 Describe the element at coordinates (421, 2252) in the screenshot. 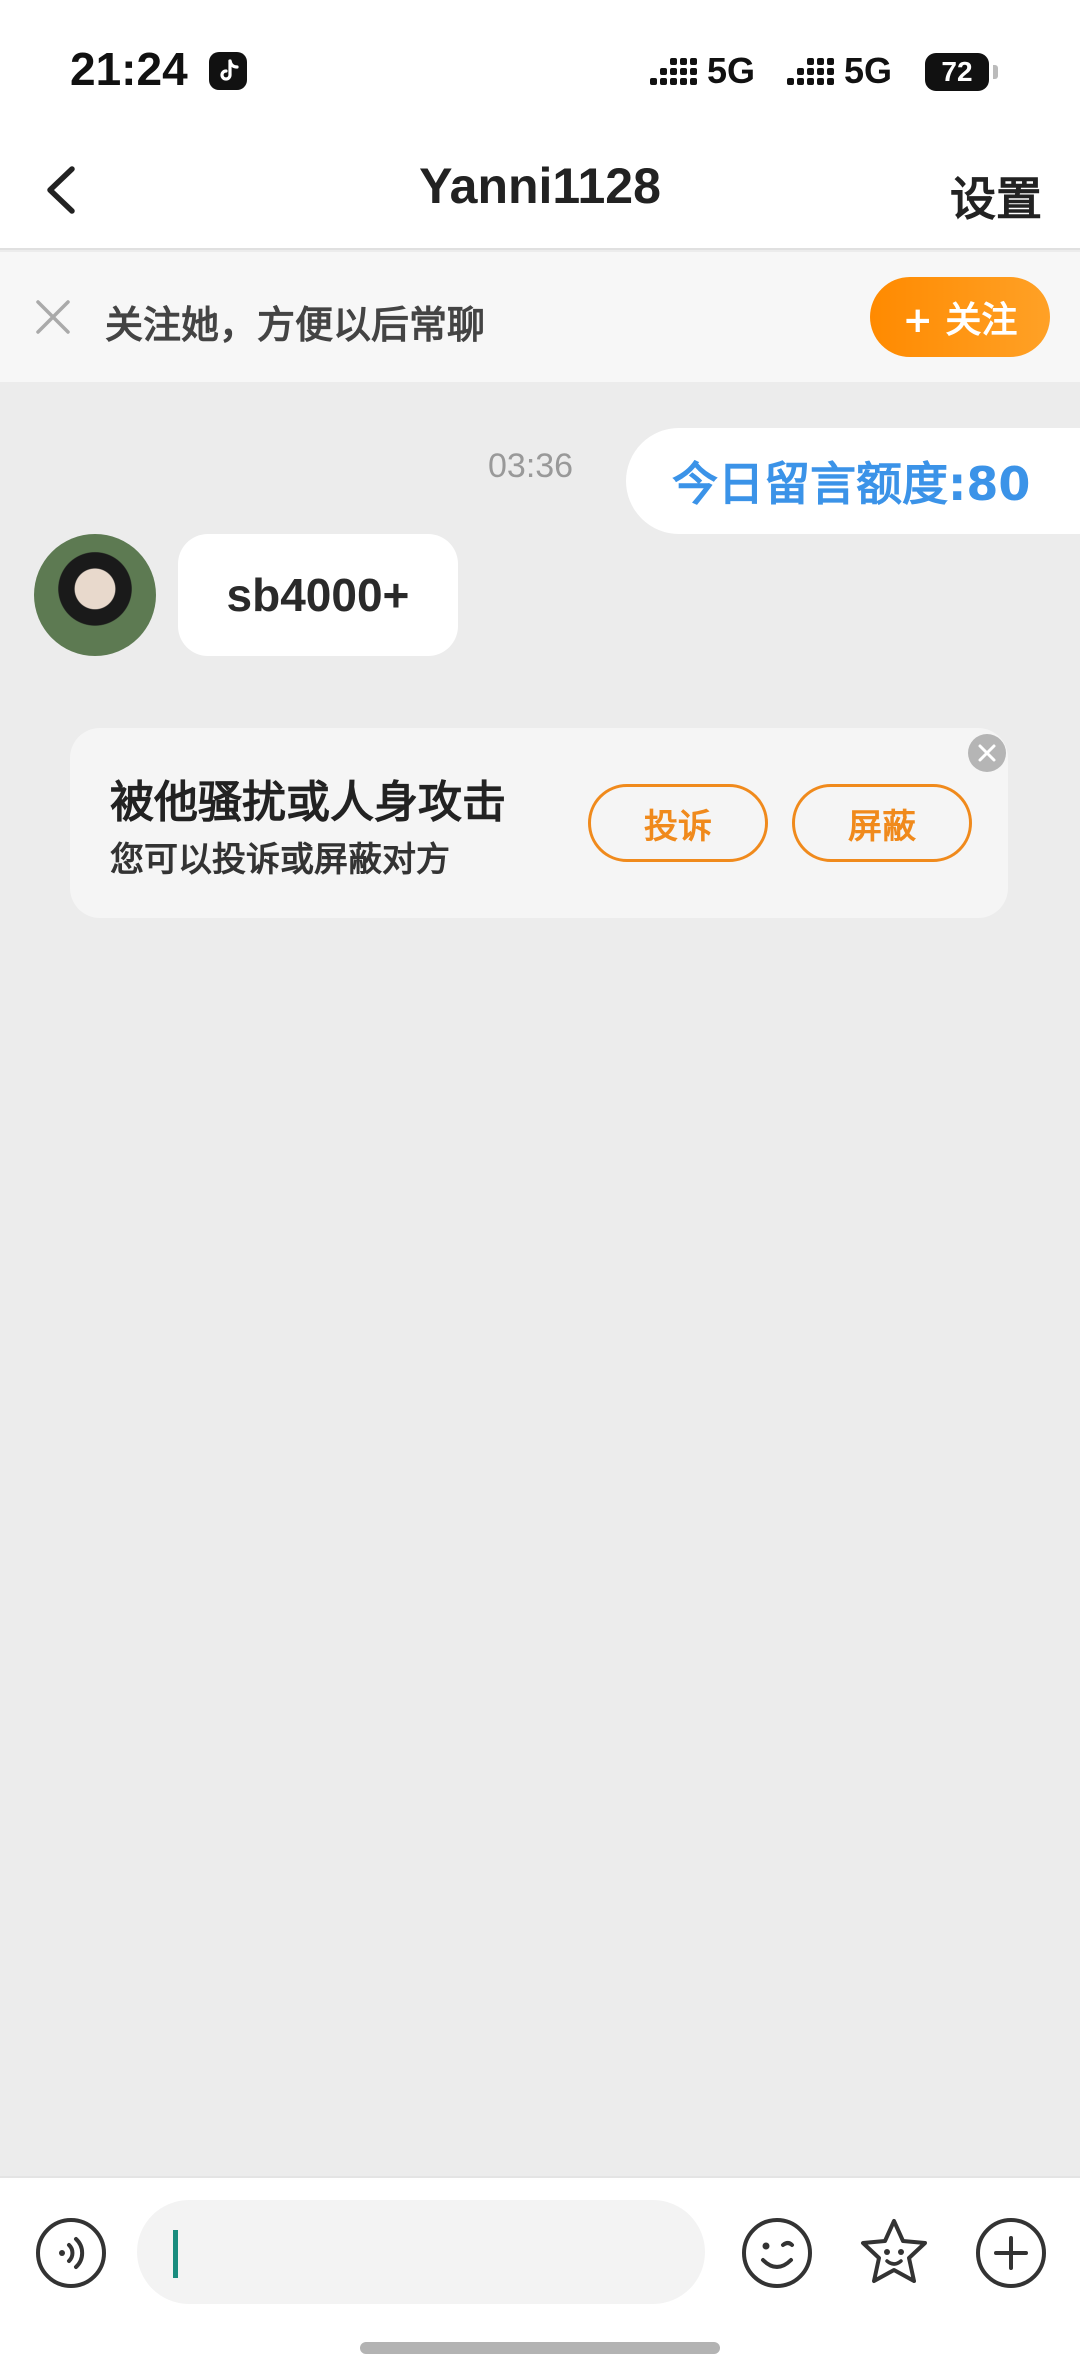

I see `message-input` at that location.